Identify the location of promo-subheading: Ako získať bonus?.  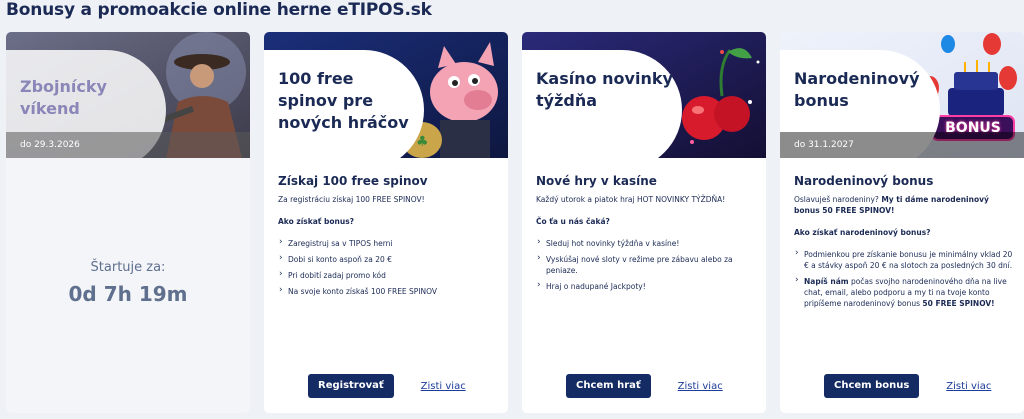
(316, 221).